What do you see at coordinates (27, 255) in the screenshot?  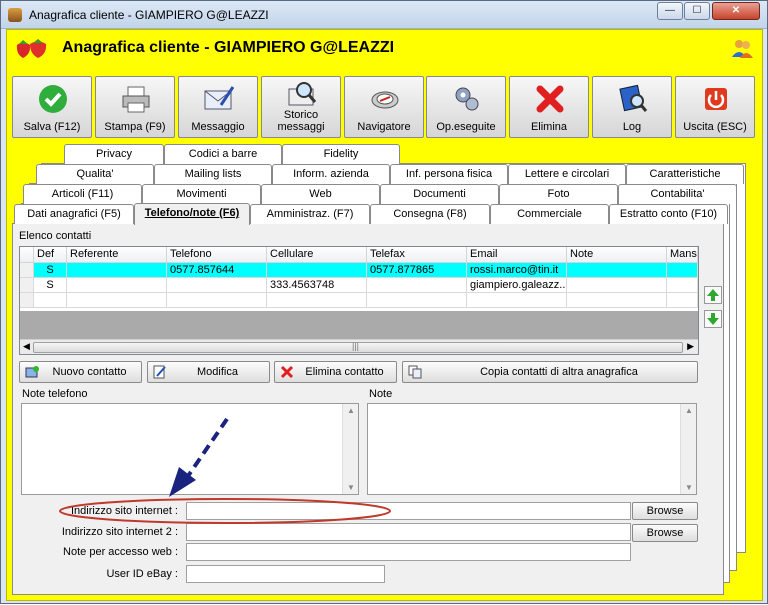 I see `grid-corner` at bounding box center [27, 255].